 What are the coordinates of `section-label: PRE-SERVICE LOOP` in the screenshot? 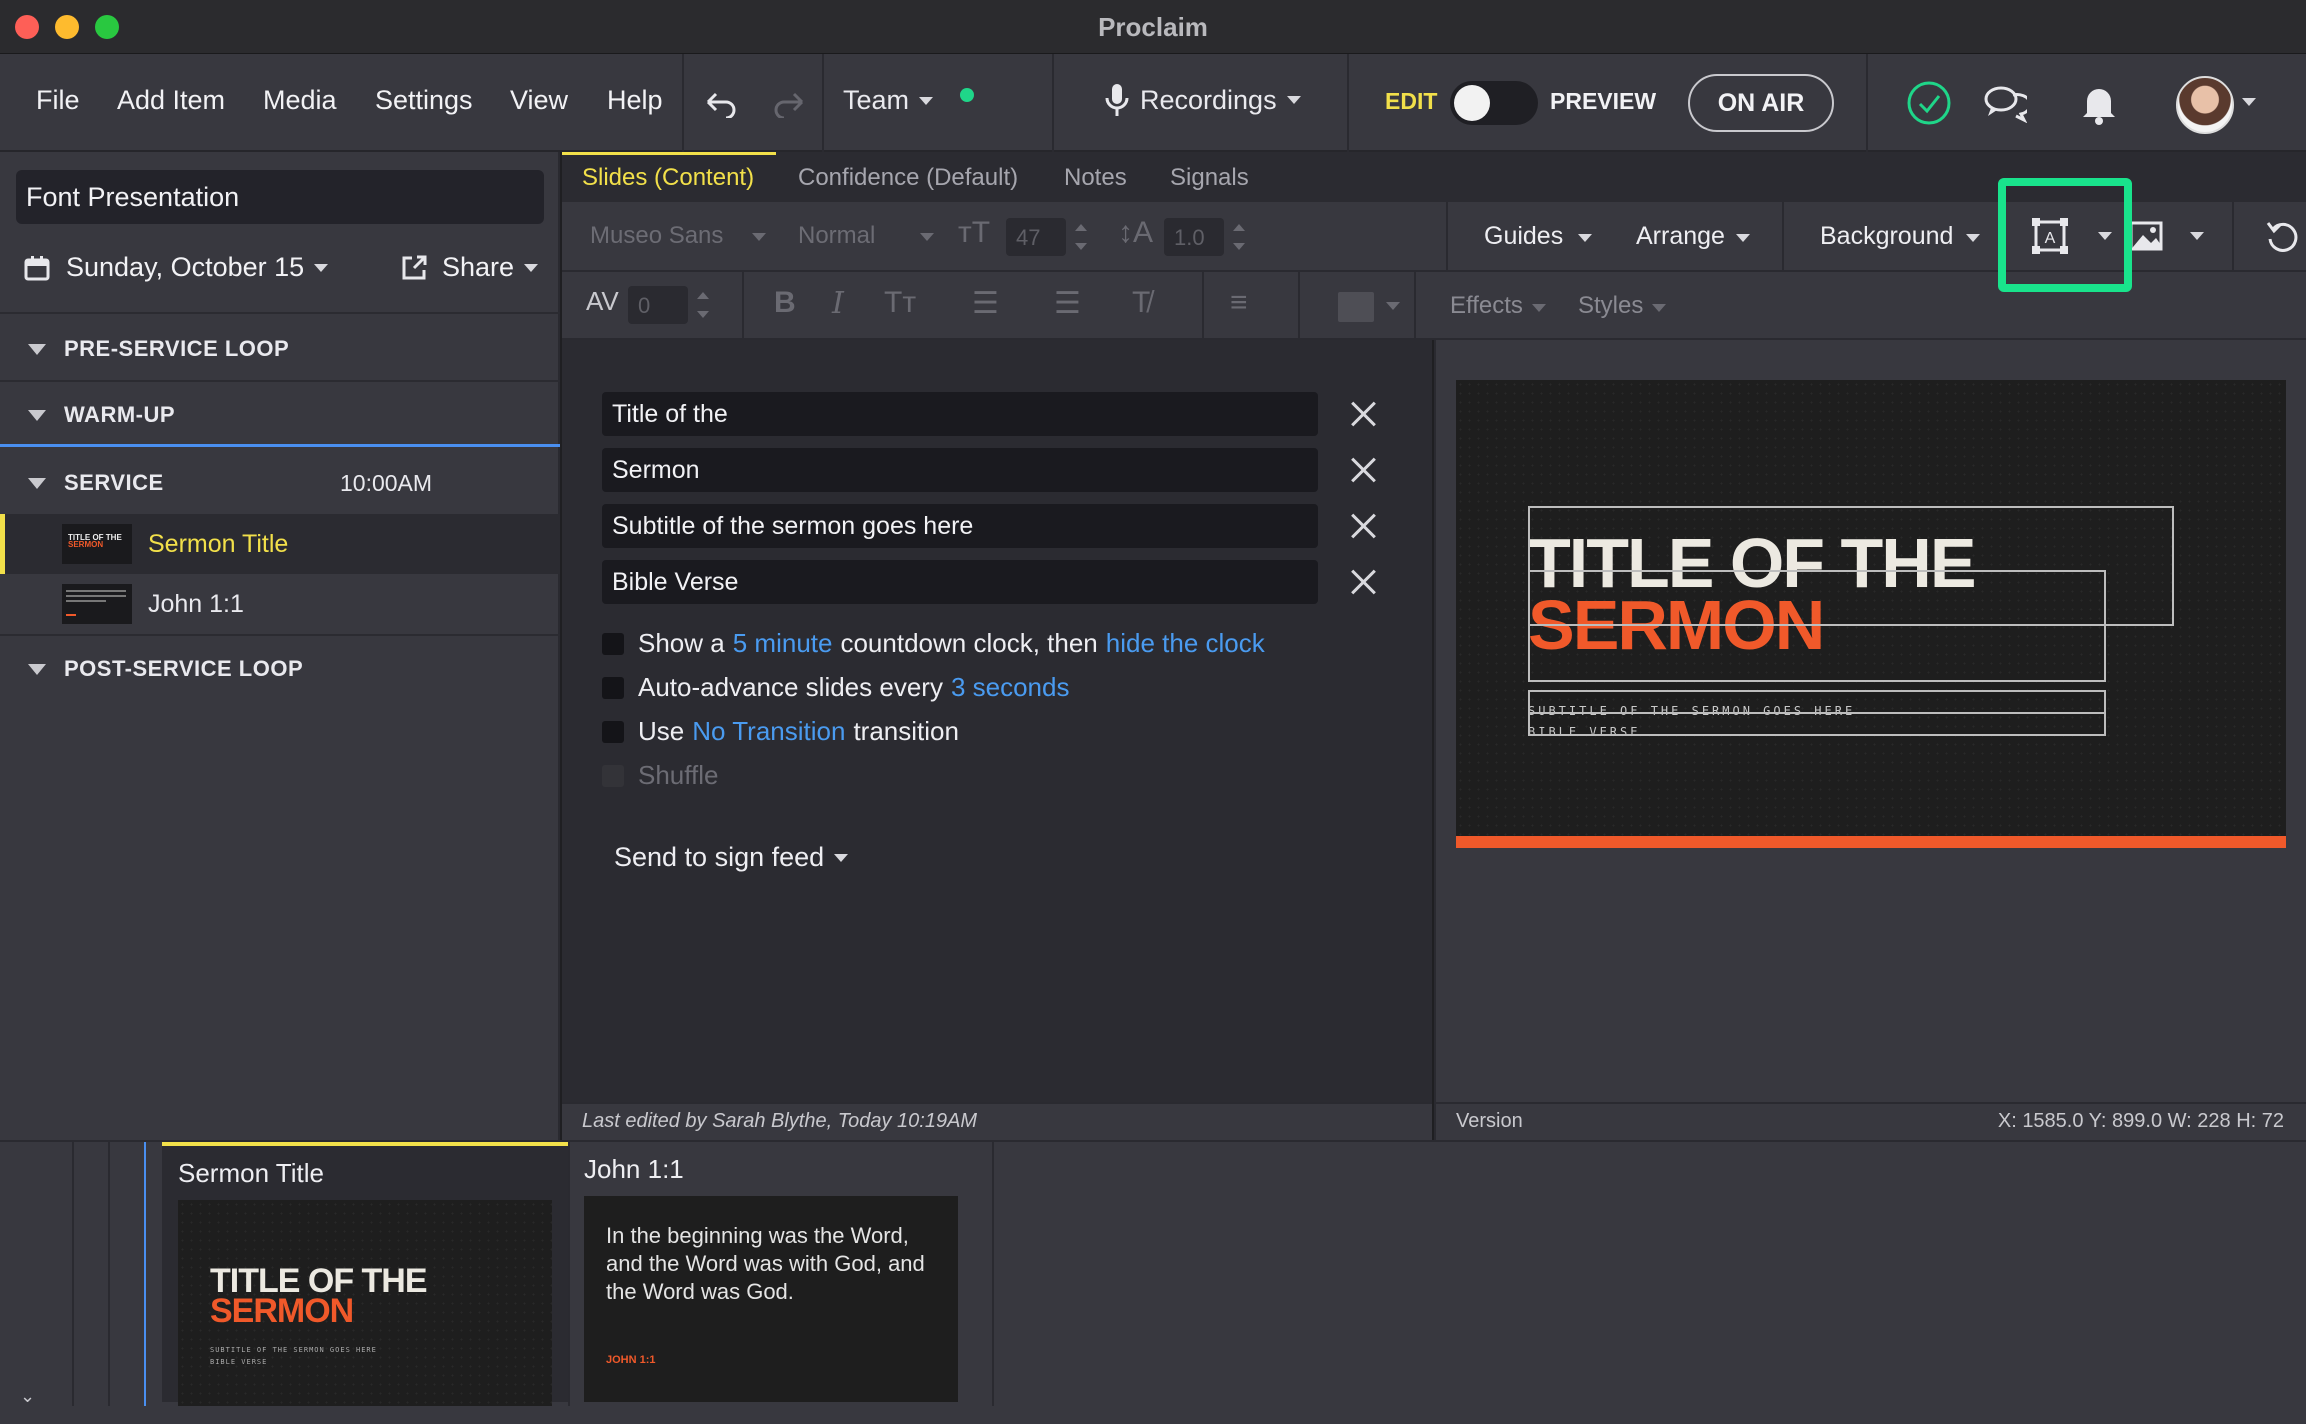 It's located at (177, 348).